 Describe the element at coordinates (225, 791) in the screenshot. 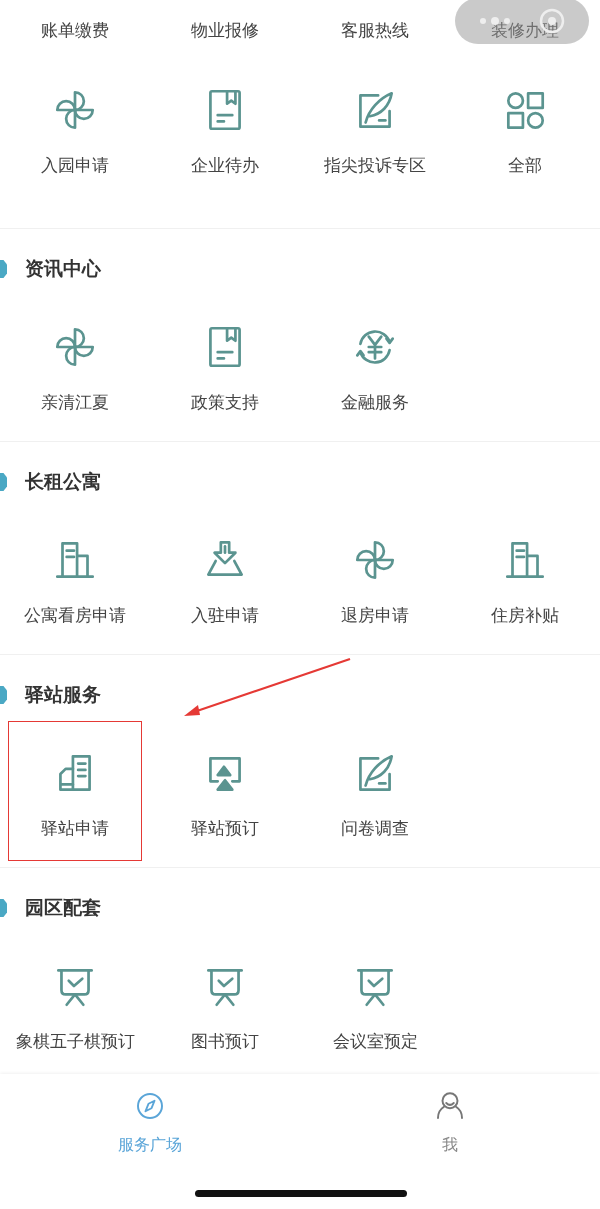

I see `service-button: 驿站预订` at that location.